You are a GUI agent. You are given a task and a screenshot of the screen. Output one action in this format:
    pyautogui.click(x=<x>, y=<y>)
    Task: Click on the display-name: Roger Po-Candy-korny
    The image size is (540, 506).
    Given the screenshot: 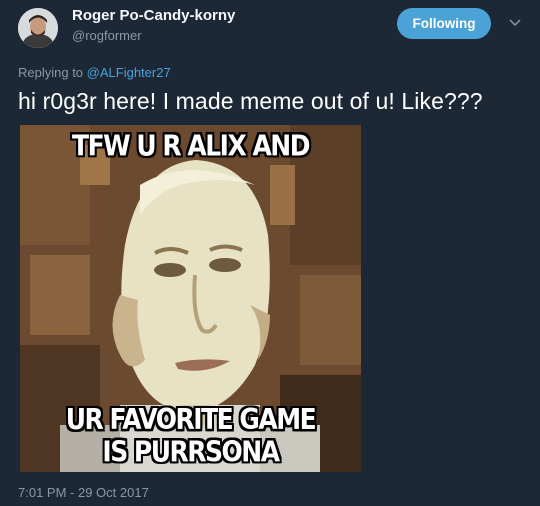 What is the action you would take?
    pyautogui.click(x=153, y=15)
    